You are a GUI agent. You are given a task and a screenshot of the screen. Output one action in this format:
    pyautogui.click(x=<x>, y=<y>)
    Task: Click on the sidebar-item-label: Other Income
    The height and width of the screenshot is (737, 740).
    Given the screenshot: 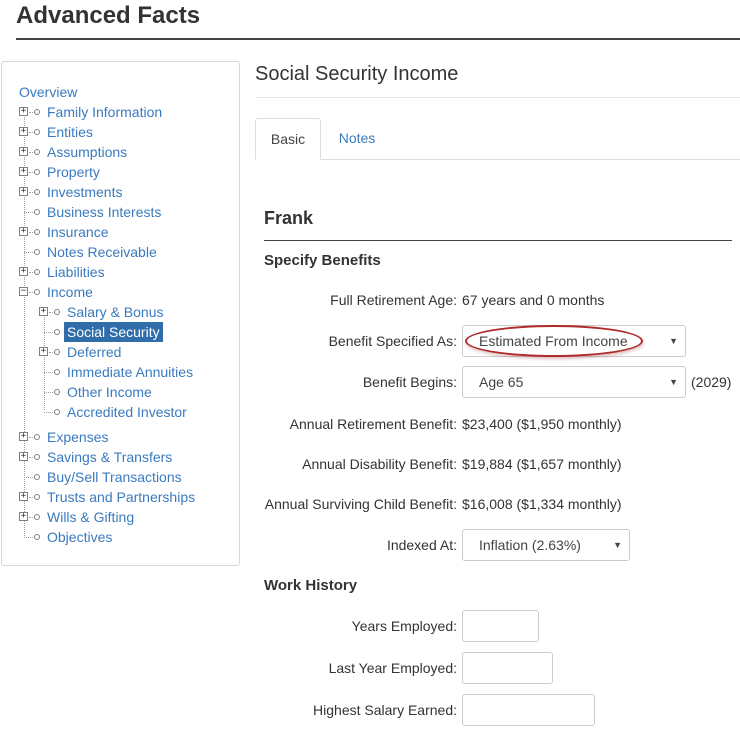 What is the action you would take?
    pyautogui.click(x=109, y=392)
    